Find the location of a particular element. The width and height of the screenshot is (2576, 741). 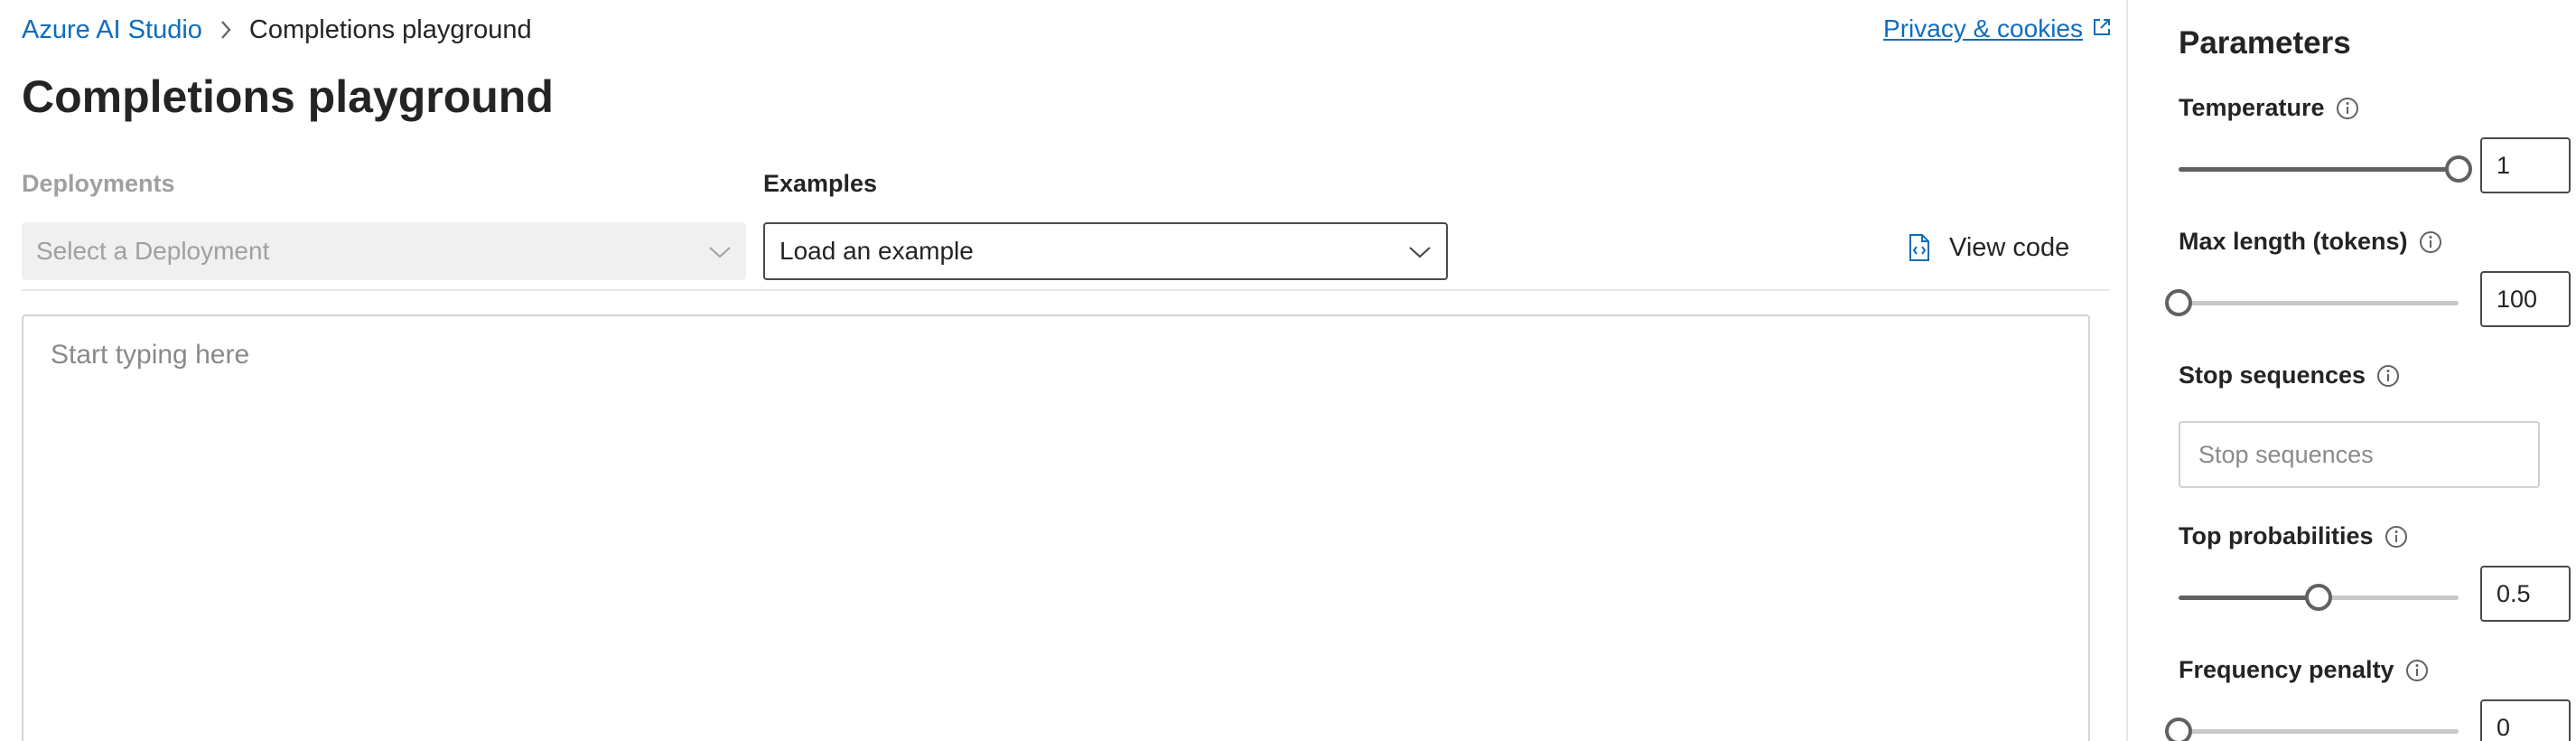

max-length-value-input is located at coordinates (2525, 299).